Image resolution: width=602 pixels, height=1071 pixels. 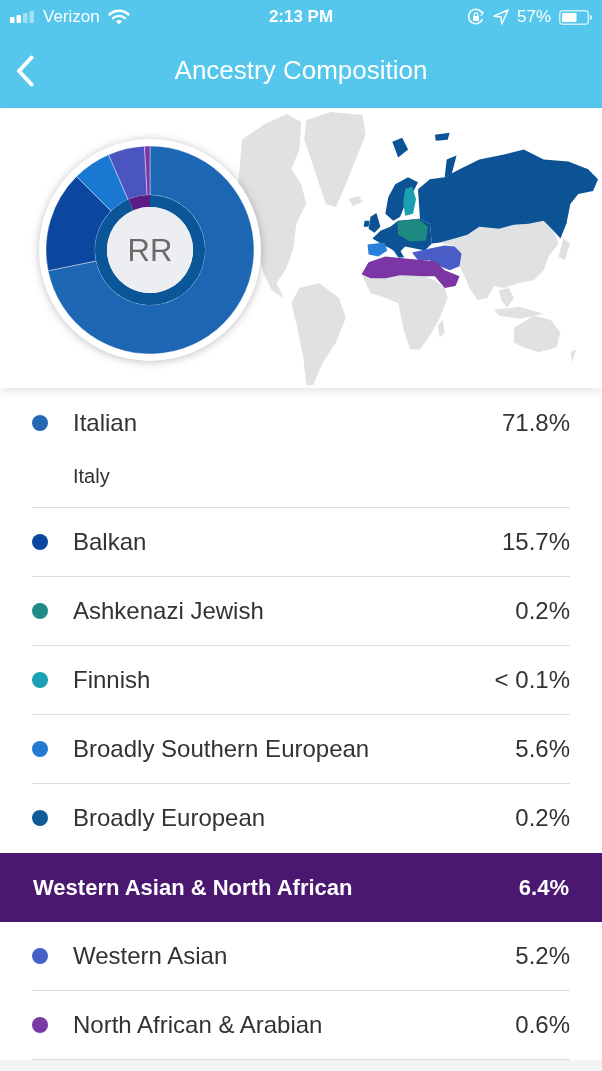 I want to click on location-arrow-icon, so click(x=500, y=17).